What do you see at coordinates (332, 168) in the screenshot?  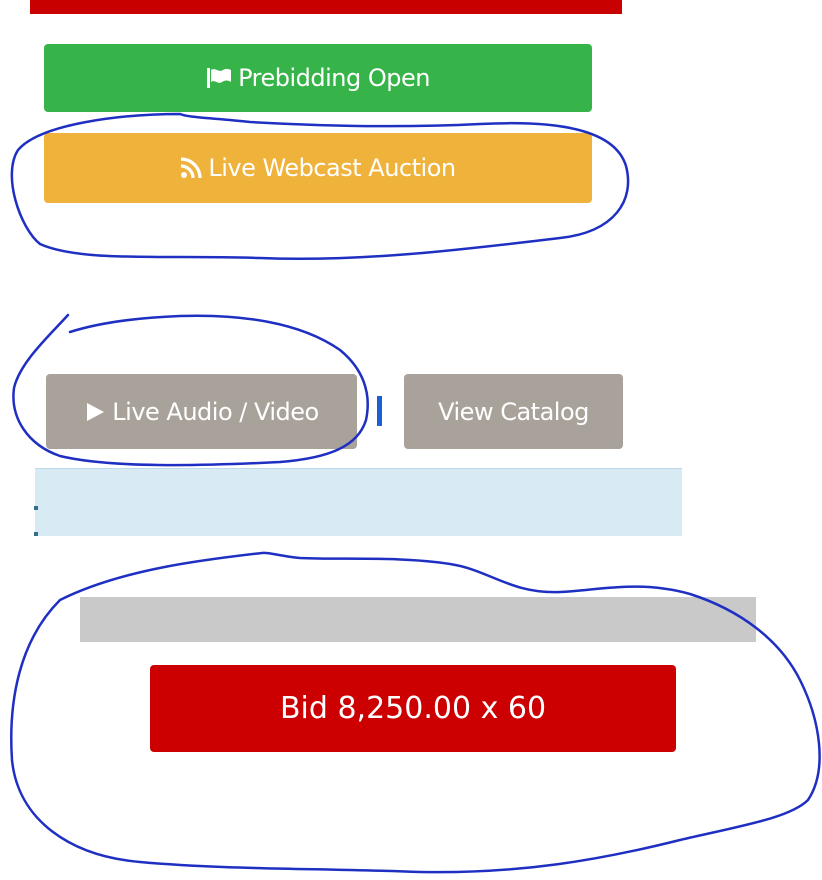 I see `live-webcast-auction-label: Live Webcast Auction` at bounding box center [332, 168].